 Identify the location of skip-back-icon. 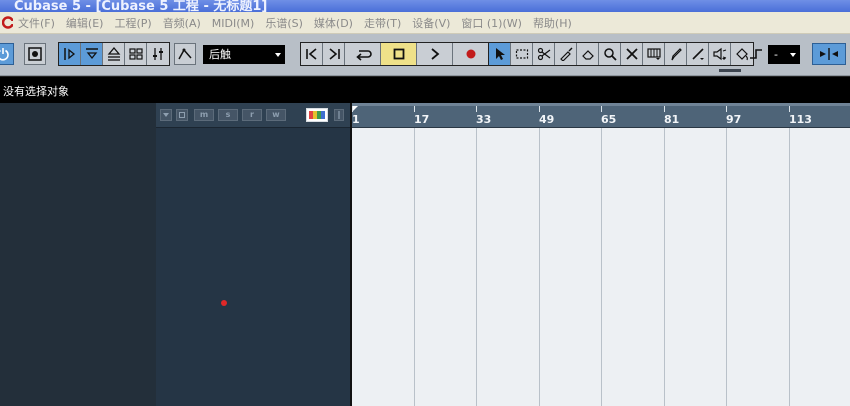
(311, 54).